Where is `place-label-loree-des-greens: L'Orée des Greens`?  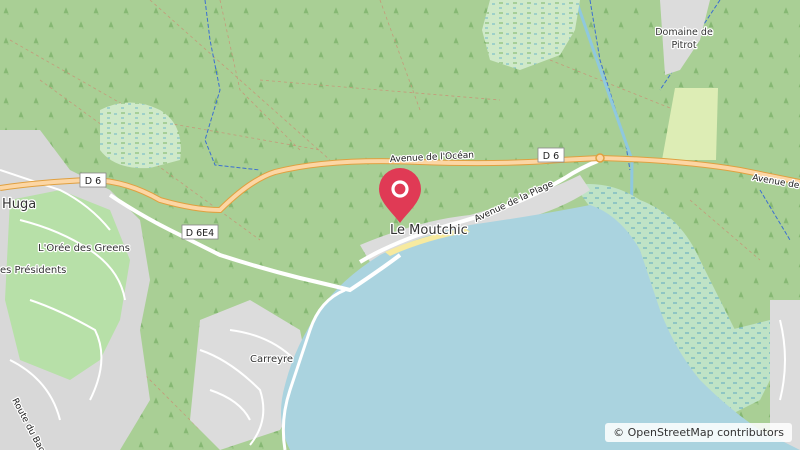 place-label-loree-des-greens: L'Orée des Greens is located at coordinates (84, 248).